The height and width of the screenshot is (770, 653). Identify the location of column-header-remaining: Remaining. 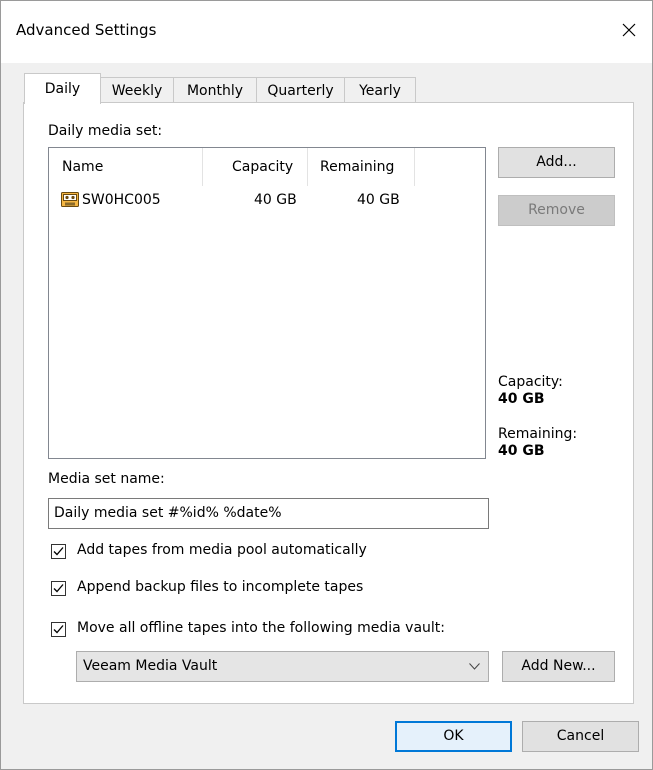
(357, 167).